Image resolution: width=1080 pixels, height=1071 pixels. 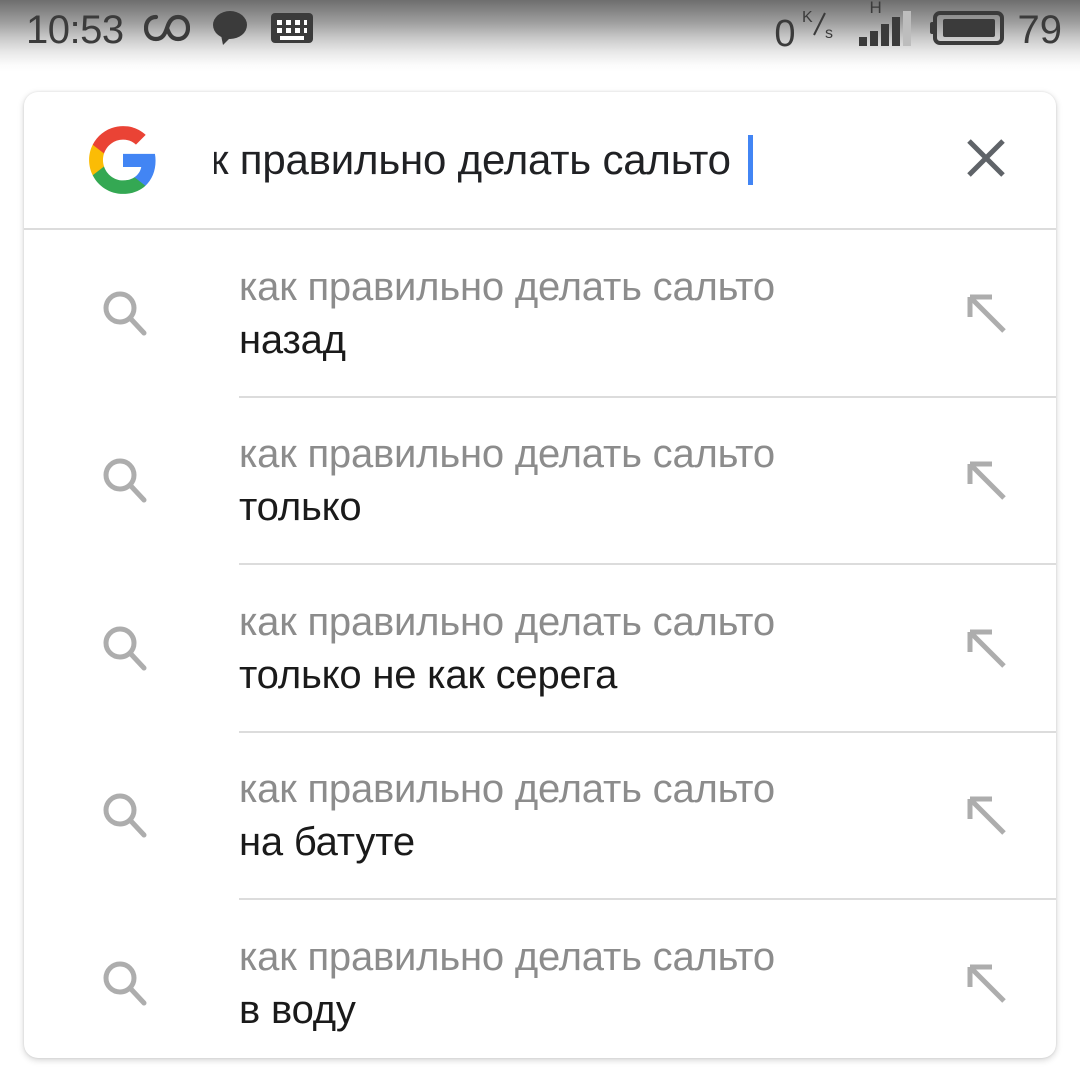 I want to click on search-bar: ак правильно делать сальто, so click(x=540, y=161).